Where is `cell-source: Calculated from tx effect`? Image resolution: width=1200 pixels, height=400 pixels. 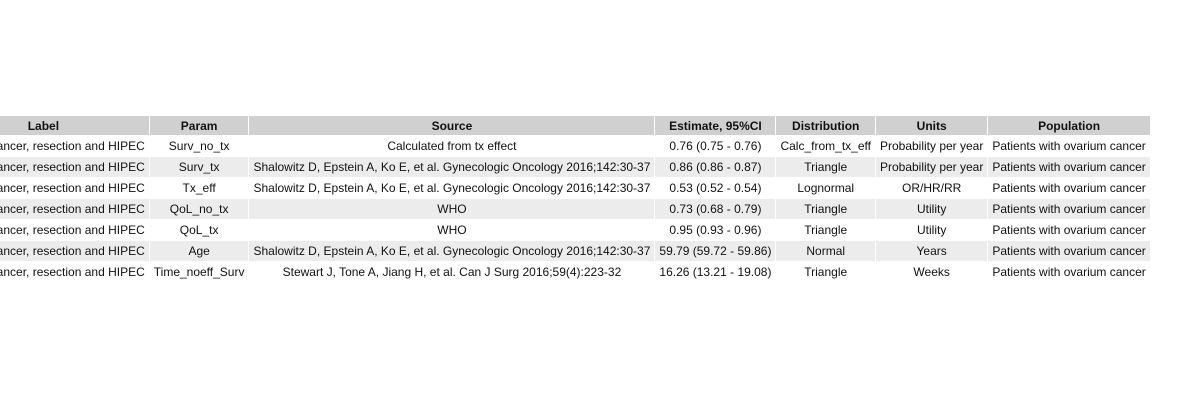
cell-source: Calculated from tx effect is located at coordinates (452, 146).